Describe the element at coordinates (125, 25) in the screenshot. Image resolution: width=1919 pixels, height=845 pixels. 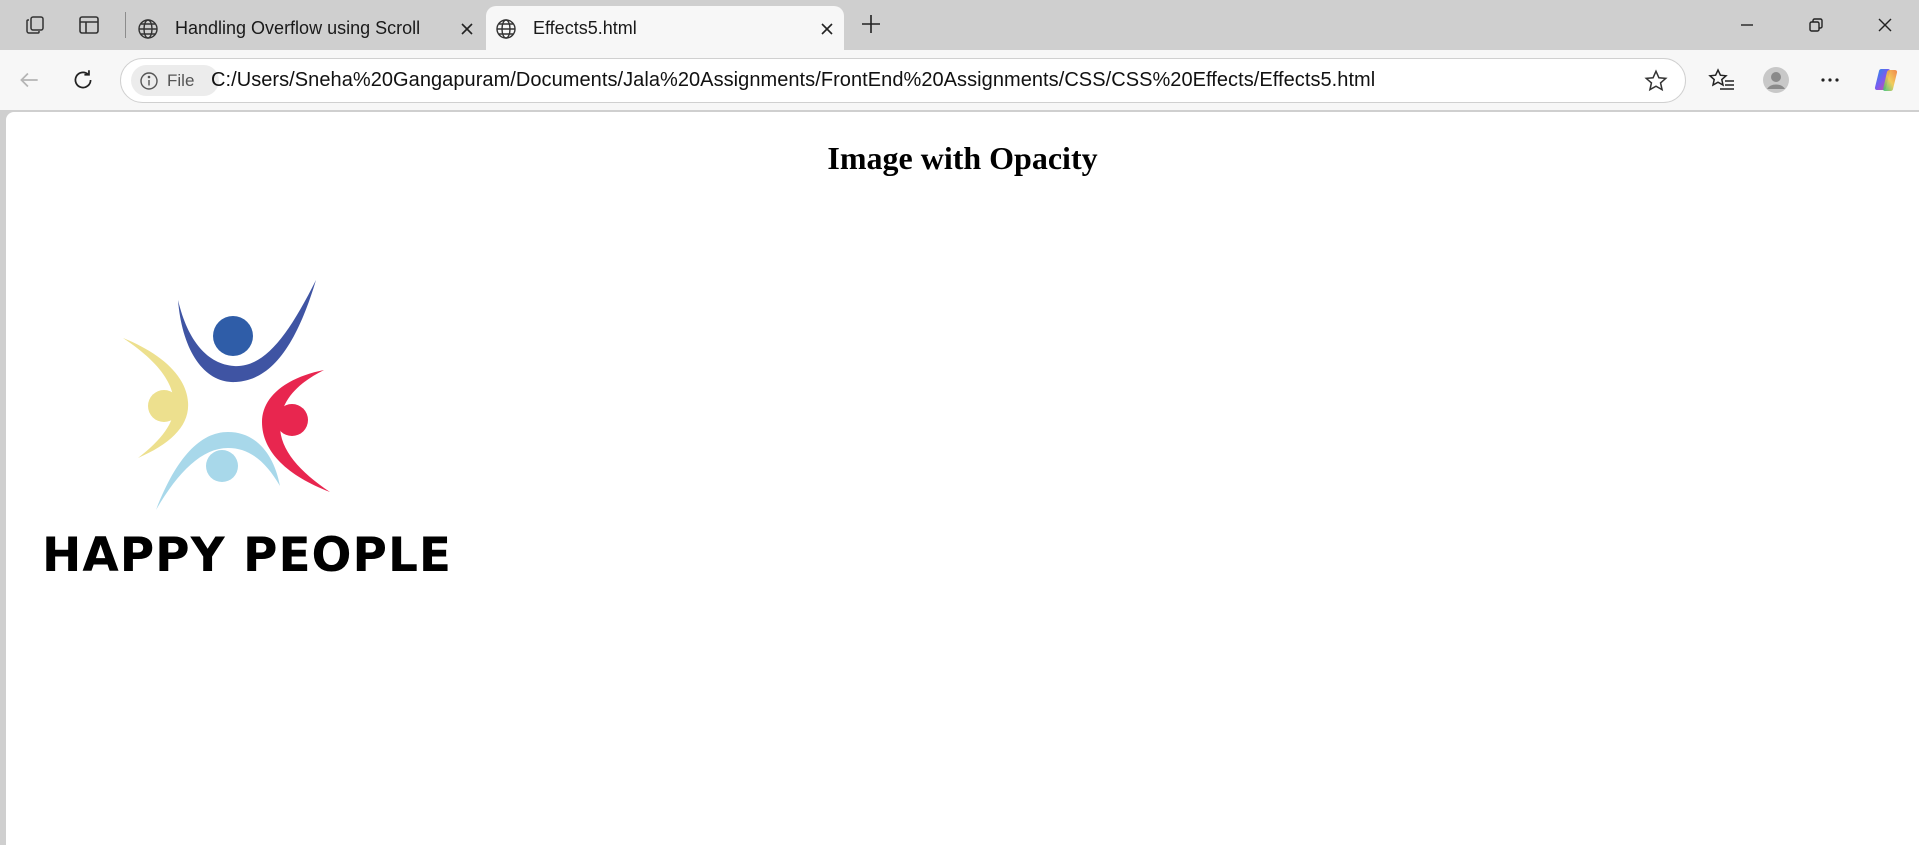
I see `tab-separator` at that location.